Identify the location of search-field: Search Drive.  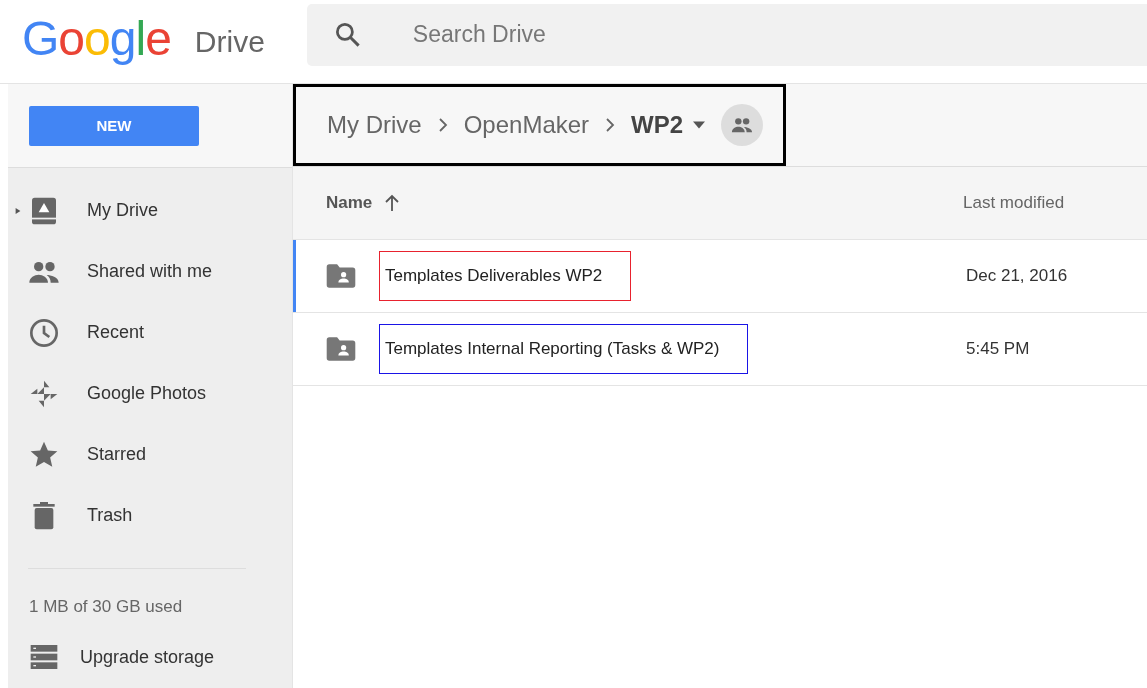
(612, 34).